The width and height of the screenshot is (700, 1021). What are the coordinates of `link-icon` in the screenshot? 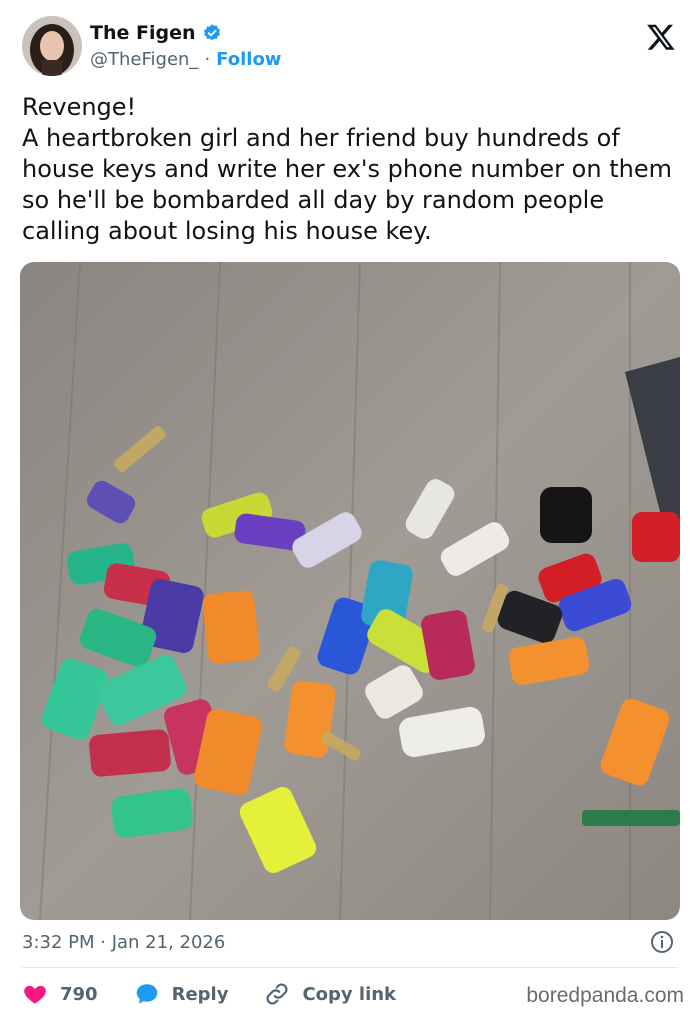 It's located at (277, 994).